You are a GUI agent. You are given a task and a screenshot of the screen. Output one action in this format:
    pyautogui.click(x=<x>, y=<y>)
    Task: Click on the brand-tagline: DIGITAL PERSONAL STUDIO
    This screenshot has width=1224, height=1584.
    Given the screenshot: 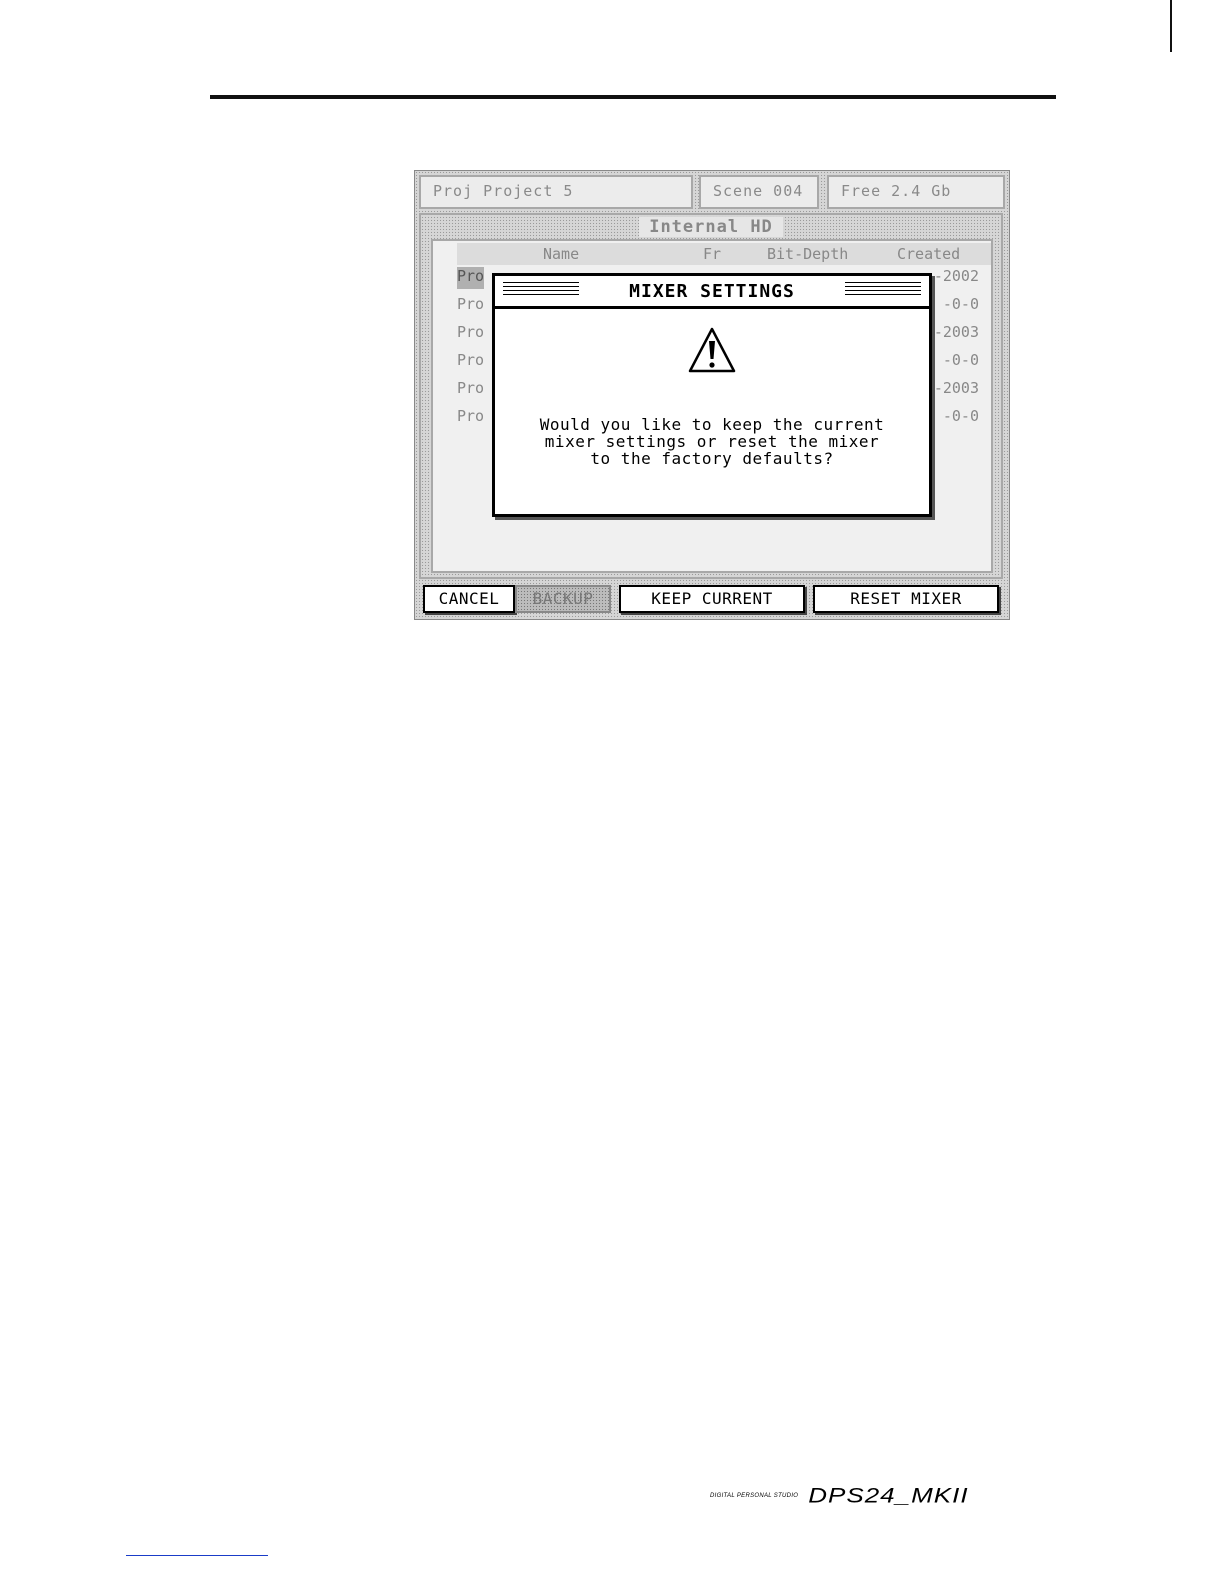 What is the action you would take?
    pyautogui.click(x=754, y=1495)
    